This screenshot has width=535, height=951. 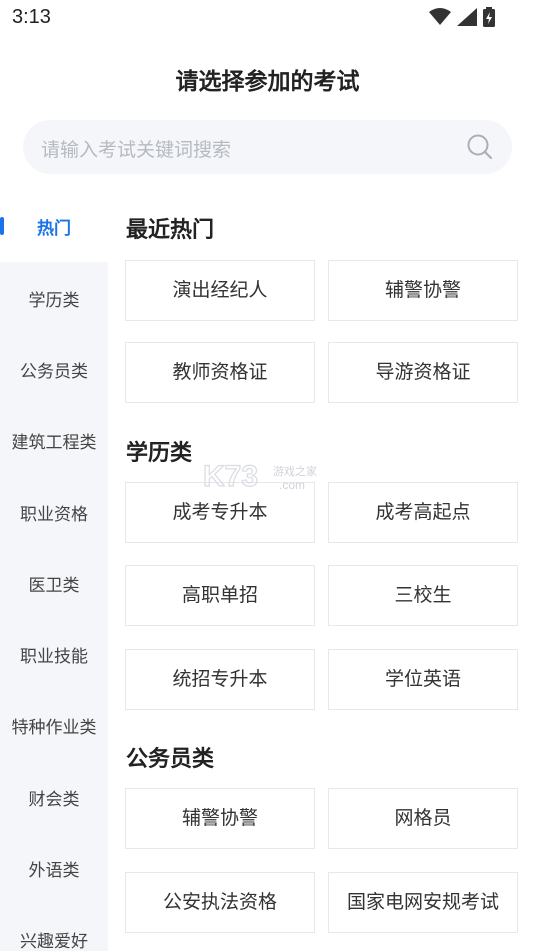 I want to click on search-placeholder: 请输入考试关键词搜索, so click(x=136, y=150).